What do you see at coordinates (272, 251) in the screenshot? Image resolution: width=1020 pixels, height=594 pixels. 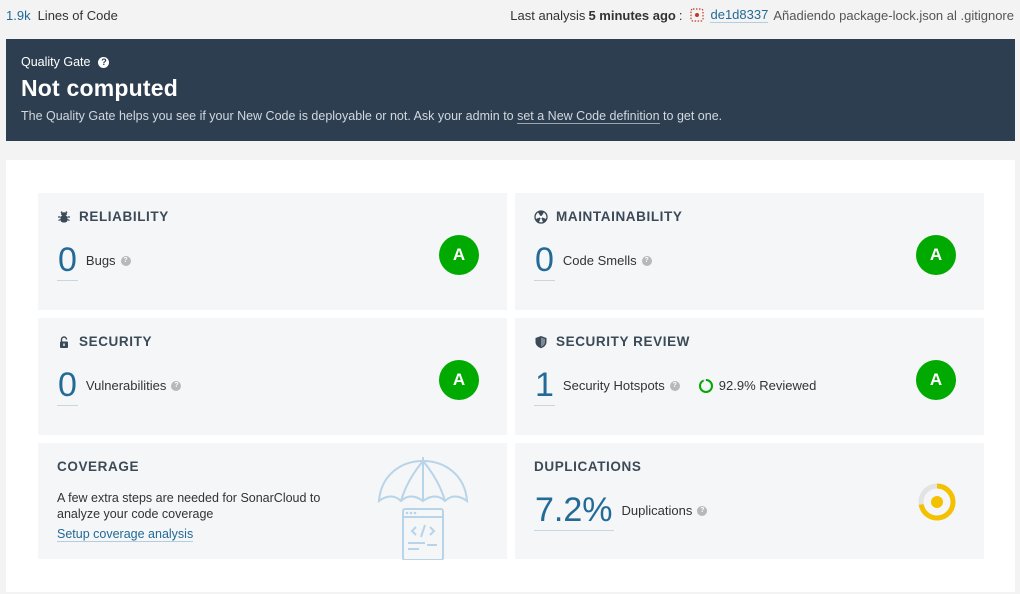 I see `reliability-card: RELIABILITY 0 Bugs ? A` at bounding box center [272, 251].